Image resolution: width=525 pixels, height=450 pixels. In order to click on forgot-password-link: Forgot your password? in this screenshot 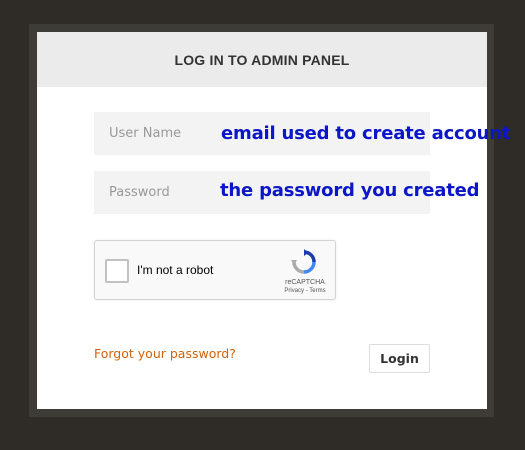, I will do `click(165, 353)`.